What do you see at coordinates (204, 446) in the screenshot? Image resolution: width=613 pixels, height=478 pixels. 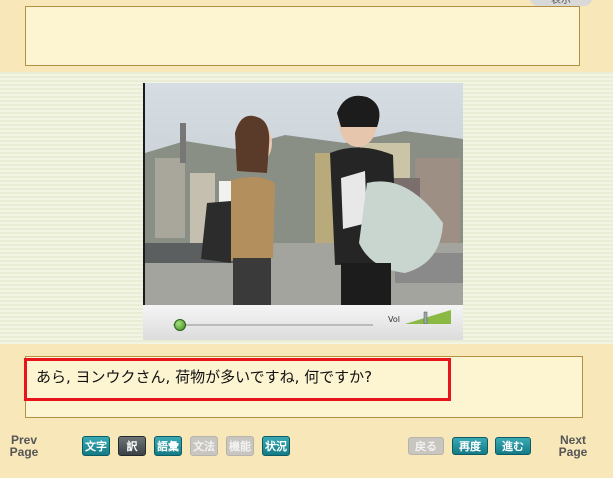 I see `bunpo-button: 文法` at bounding box center [204, 446].